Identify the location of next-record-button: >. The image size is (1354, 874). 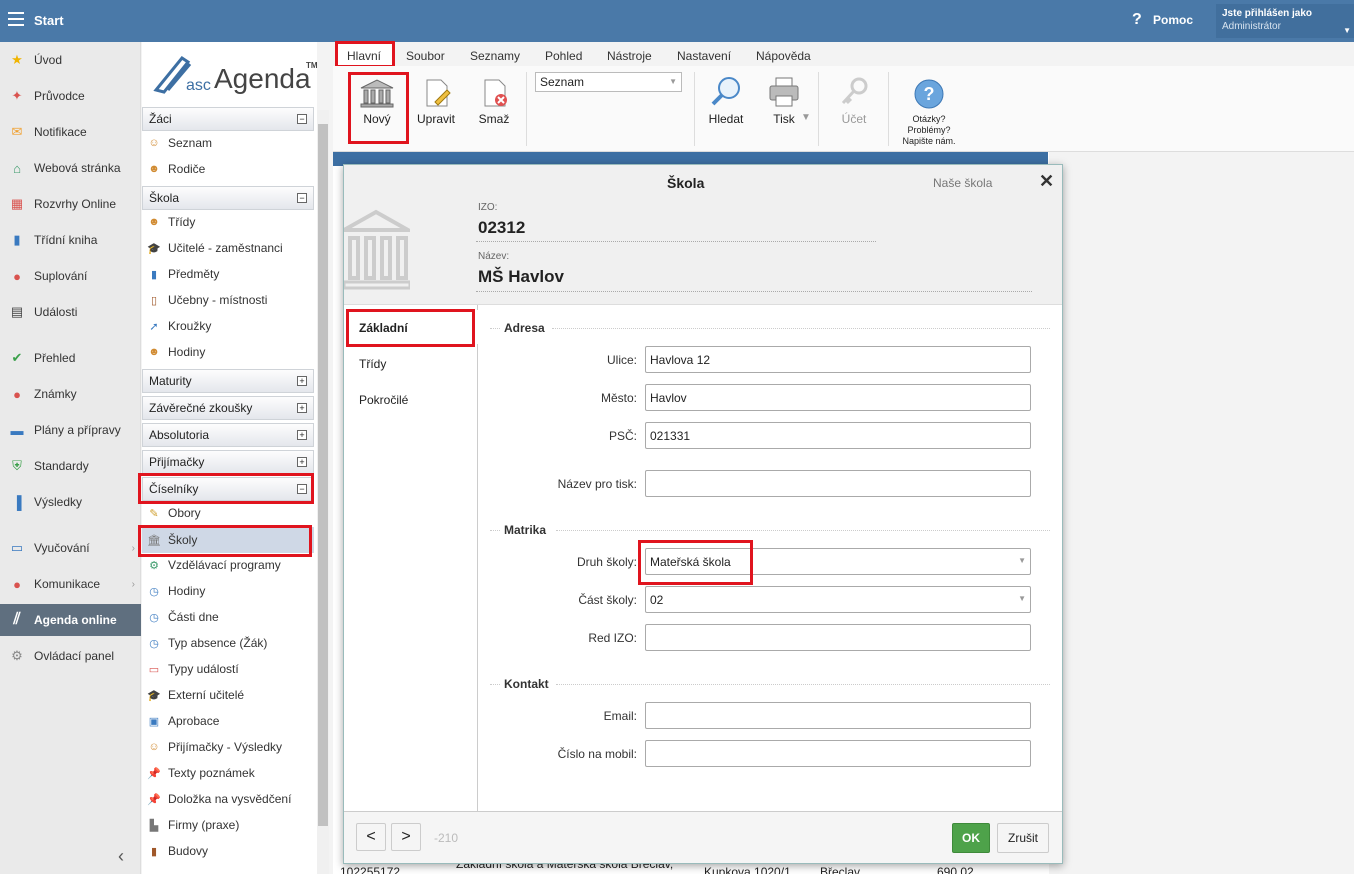
(406, 837).